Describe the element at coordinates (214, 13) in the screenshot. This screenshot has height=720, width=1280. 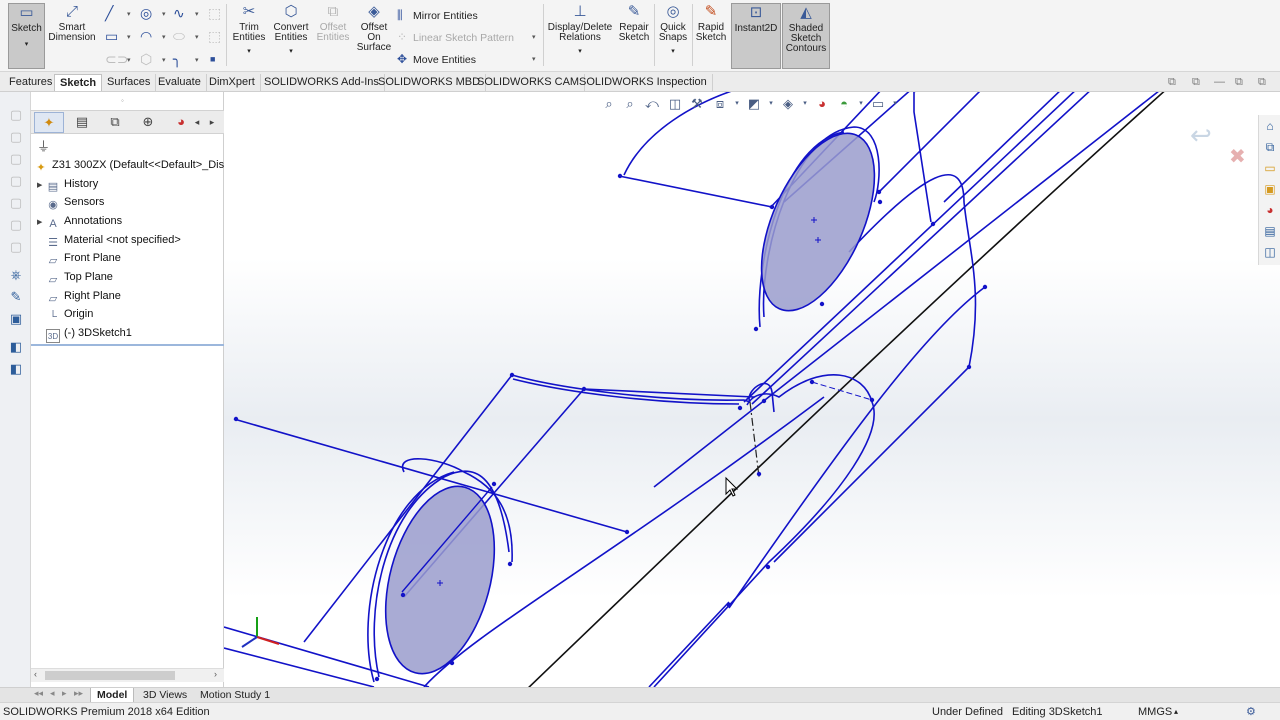
I see `surface-sketch-icon: ⬚` at that location.